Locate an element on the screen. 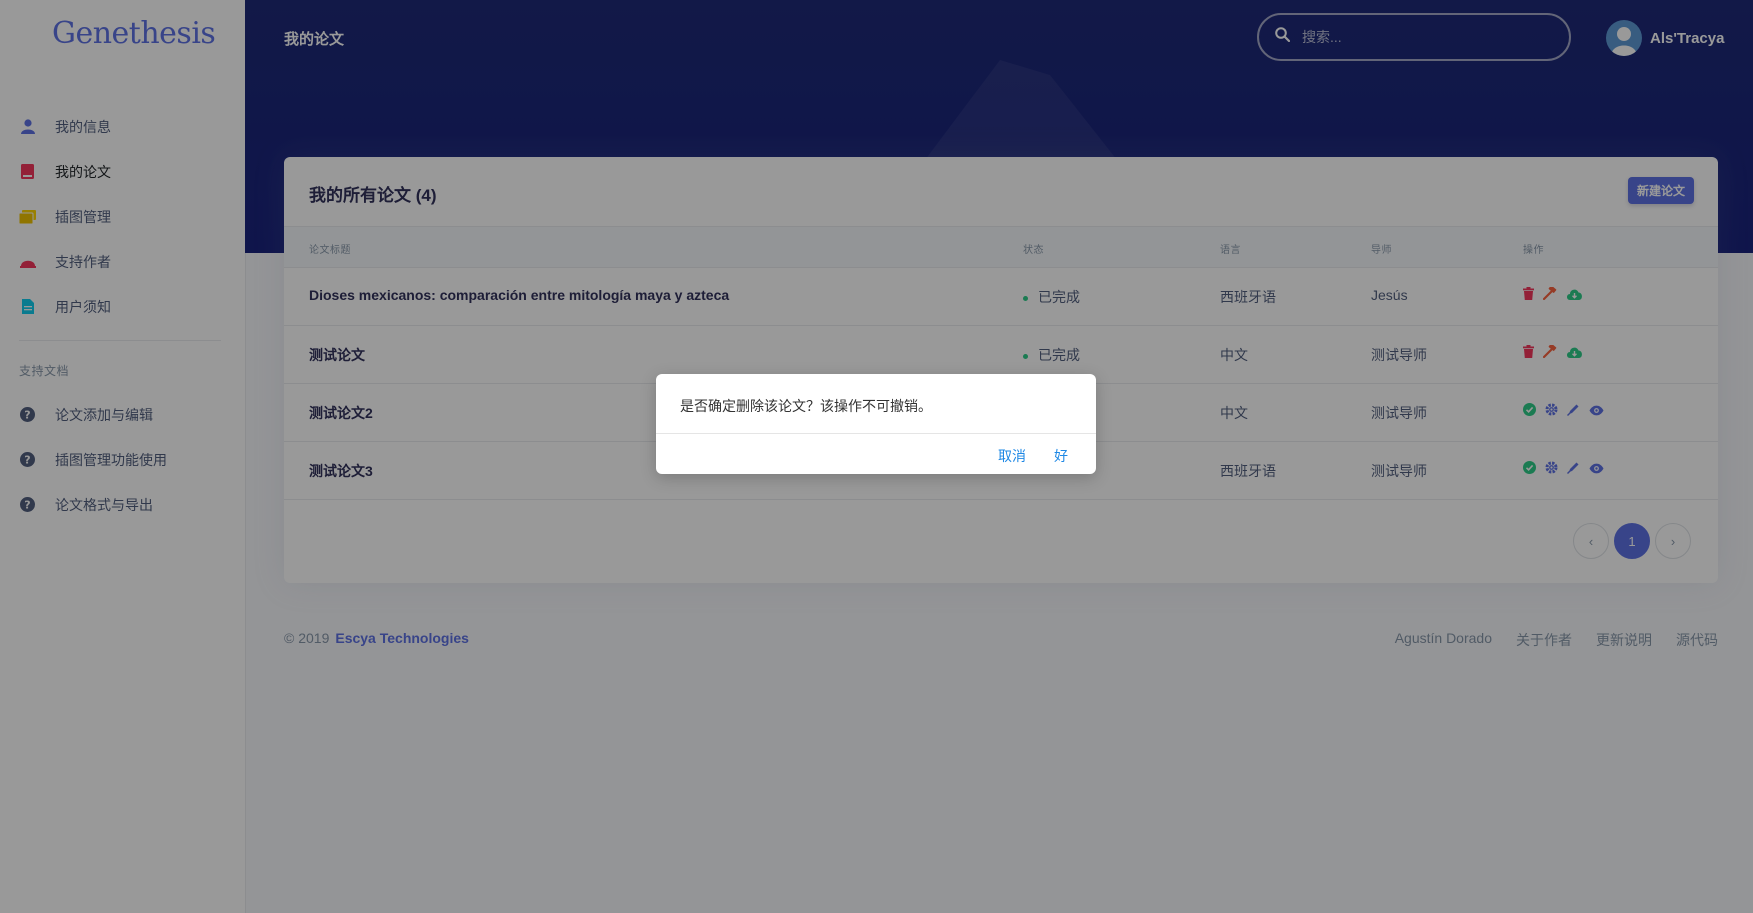 Image resolution: width=1753 pixels, height=913 pixels. cancel-button: 取消 is located at coordinates (1012, 456).